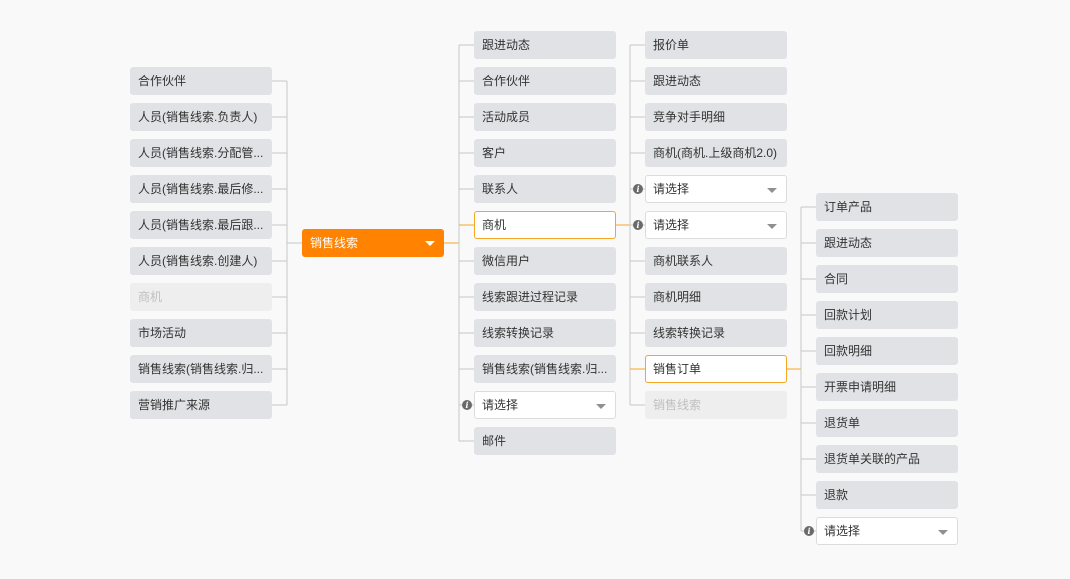  I want to click on relation-node-label: 合同, so click(836, 279).